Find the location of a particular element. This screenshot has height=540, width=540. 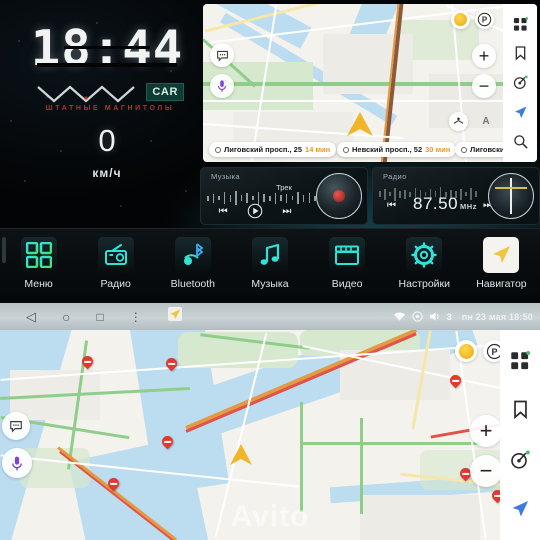

gear-icon is located at coordinates (424, 255).